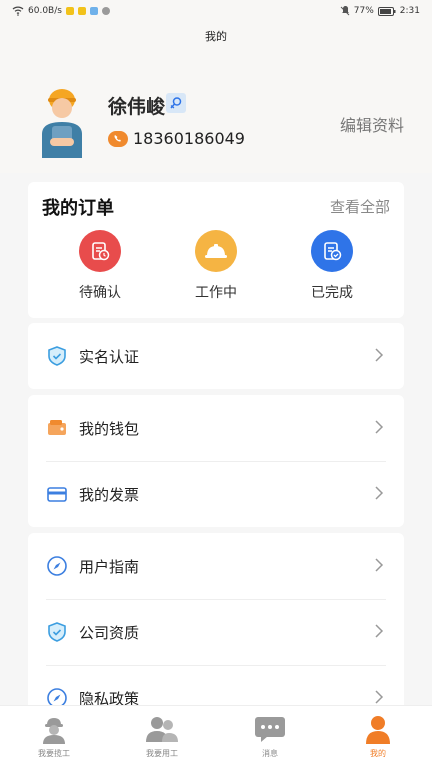  What do you see at coordinates (105, 11) in the screenshot?
I see `wechat-icon` at bounding box center [105, 11].